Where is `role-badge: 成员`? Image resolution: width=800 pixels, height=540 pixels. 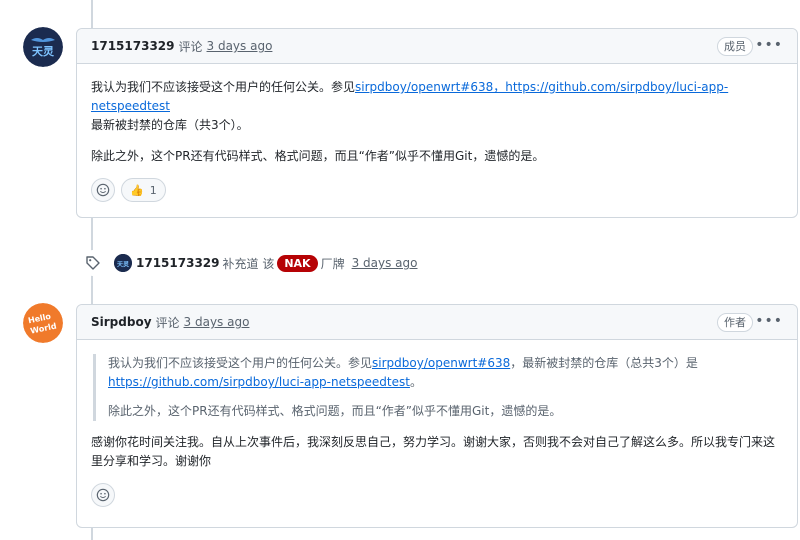
role-badge: 成员 is located at coordinates (735, 46).